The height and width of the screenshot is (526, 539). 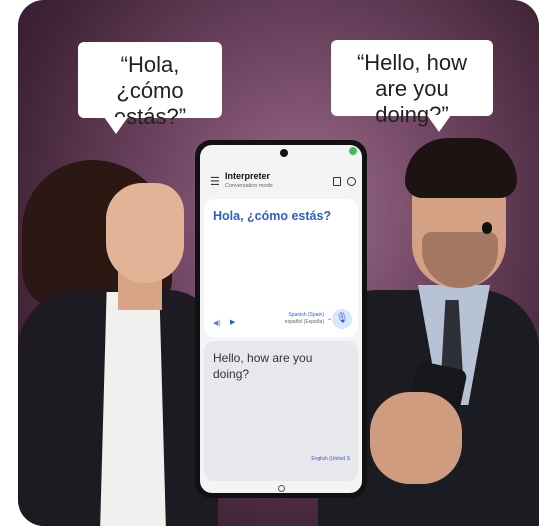 What do you see at coordinates (306, 315) in the screenshot?
I see `source-language: Spanish (Spain)` at bounding box center [306, 315].